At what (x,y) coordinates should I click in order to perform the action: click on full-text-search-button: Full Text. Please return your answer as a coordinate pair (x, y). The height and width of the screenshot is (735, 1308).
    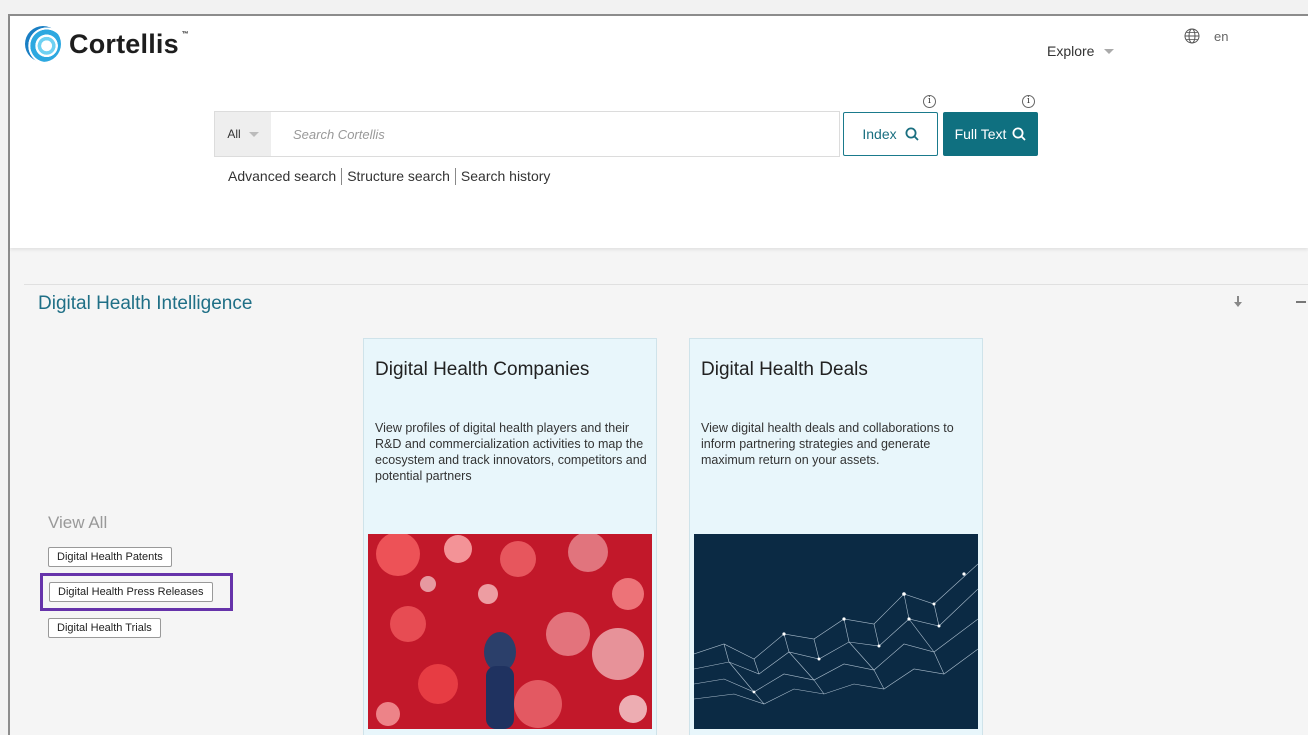
    Looking at the image, I should click on (990, 134).